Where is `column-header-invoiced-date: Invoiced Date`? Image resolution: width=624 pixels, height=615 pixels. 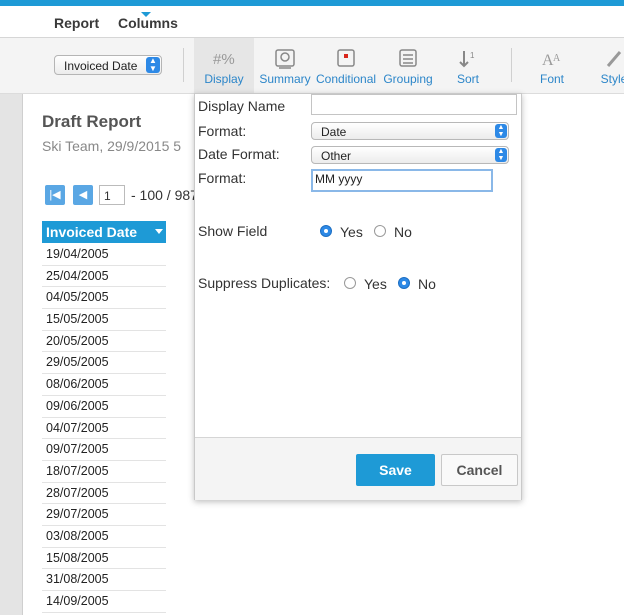
column-header-invoiced-date: Invoiced Date is located at coordinates (104, 232).